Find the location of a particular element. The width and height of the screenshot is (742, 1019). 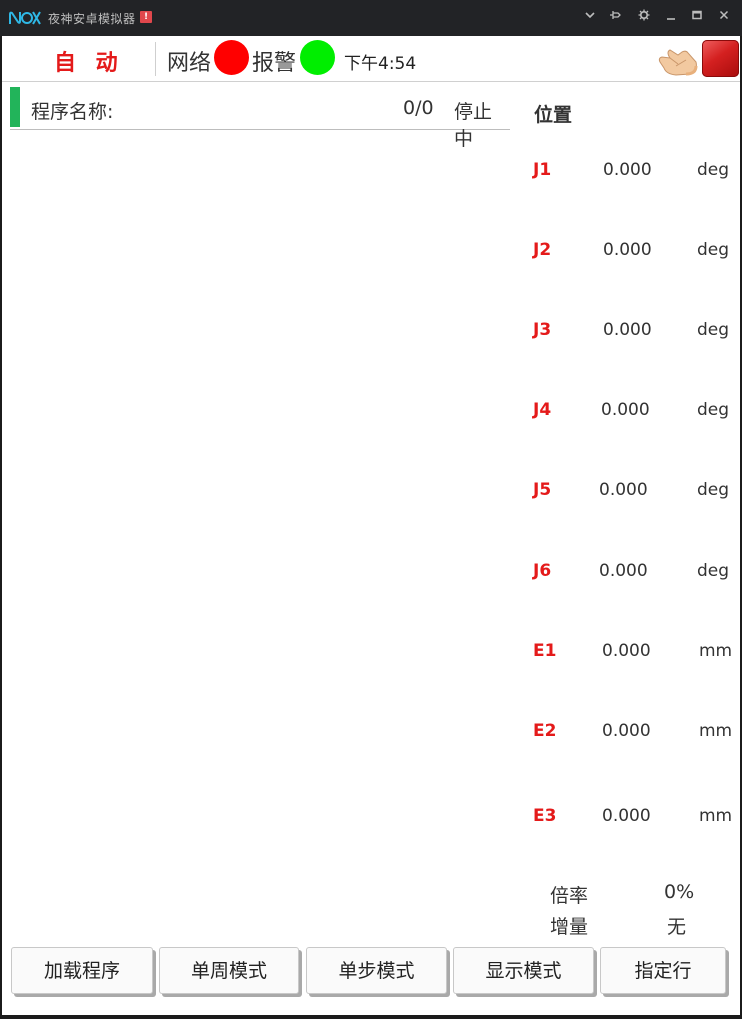

axis-label-e3: E3 is located at coordinates (545, 816).